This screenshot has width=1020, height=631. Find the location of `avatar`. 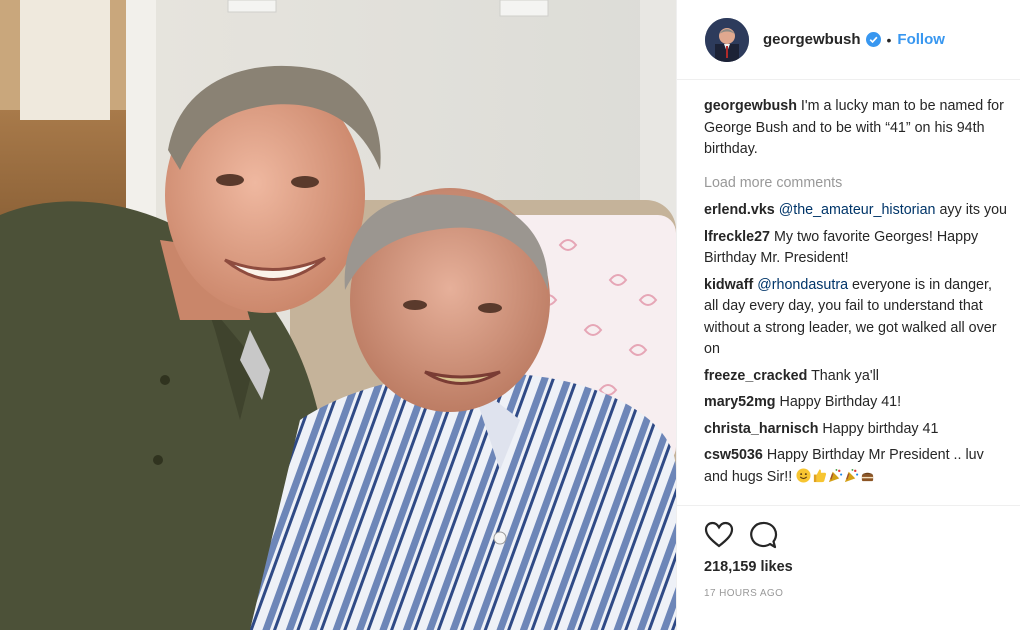

avatar is located at coordinates (727, 39).